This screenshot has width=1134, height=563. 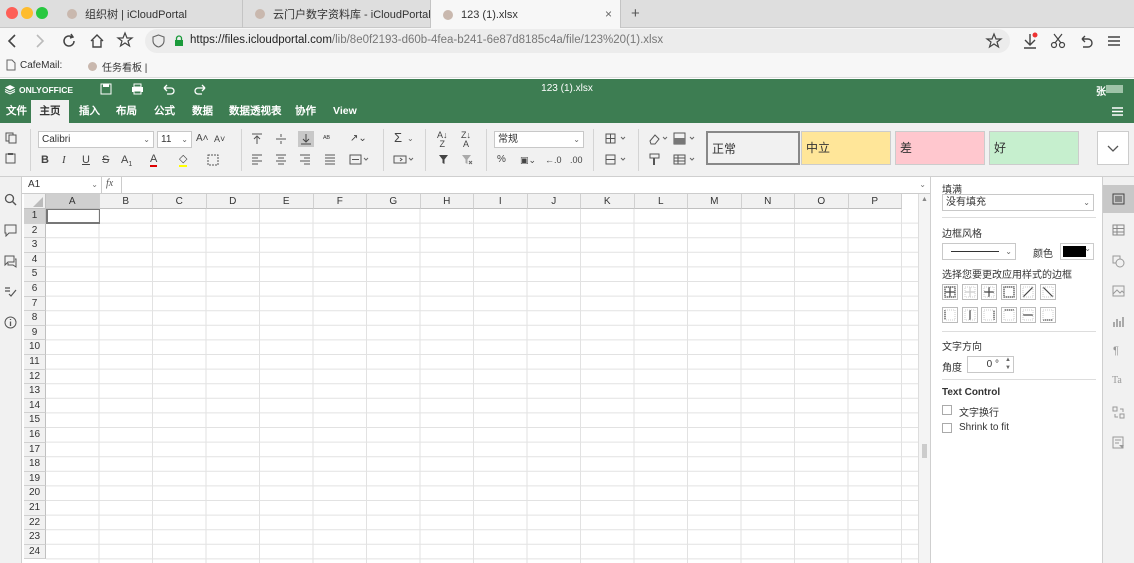 I want to click on maximize-window-button, so click(x=42, y=13).